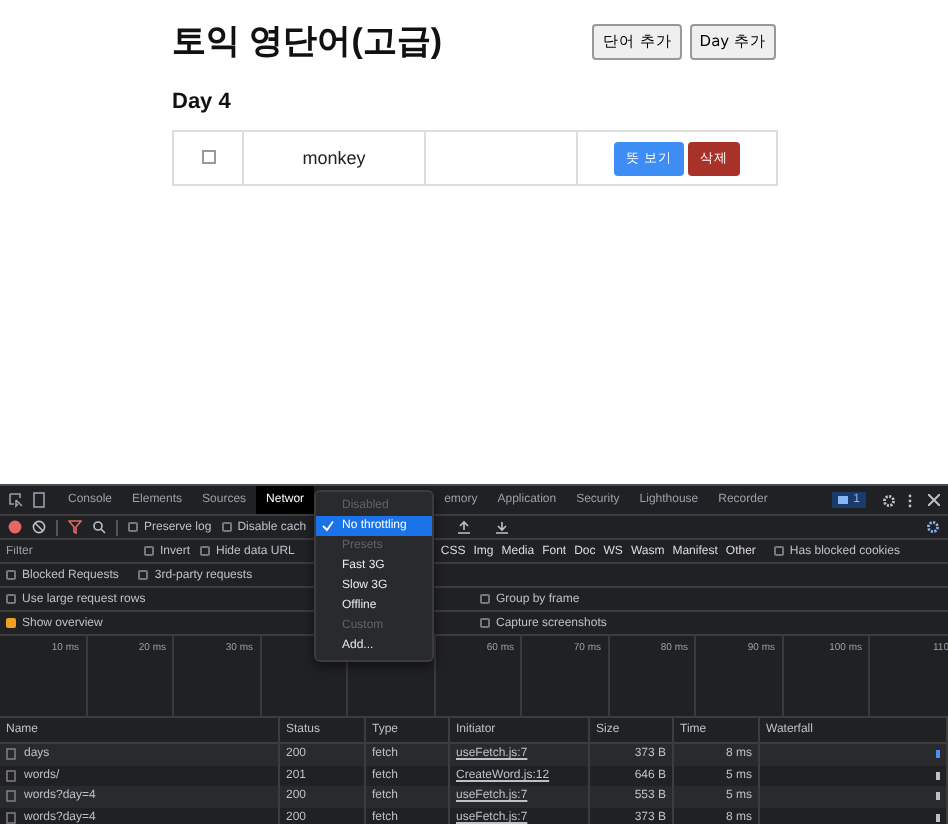 Image resolution: width=948 pixels, height=824 pixels. Describe the element at coordinates (464, 527) in the screenshot. I see `upload-icon` at that location.